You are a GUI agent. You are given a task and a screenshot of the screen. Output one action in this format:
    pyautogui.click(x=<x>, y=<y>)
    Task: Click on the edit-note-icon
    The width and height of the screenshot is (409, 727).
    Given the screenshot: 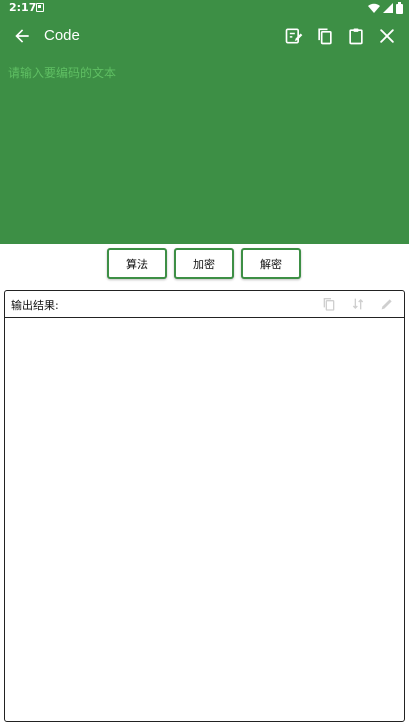 What is the action you would take?
    pyautogui.click(x=294, y=36)
    